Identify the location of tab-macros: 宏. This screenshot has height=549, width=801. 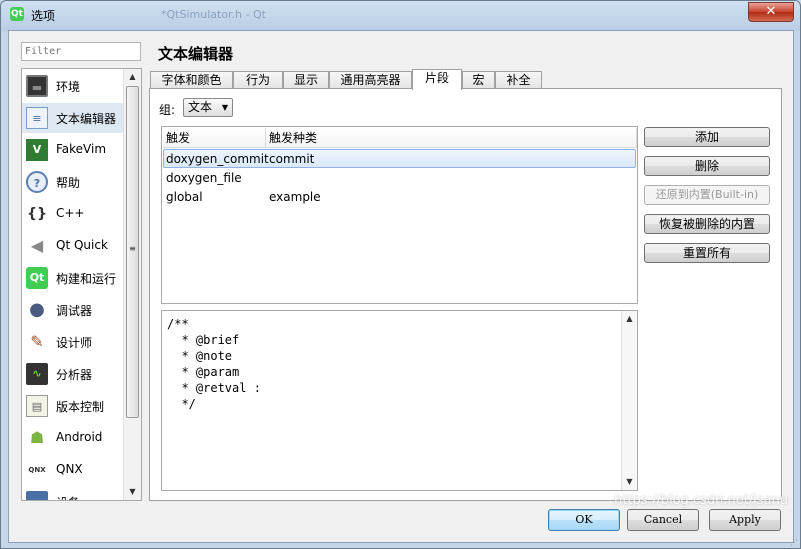
(478, 80).